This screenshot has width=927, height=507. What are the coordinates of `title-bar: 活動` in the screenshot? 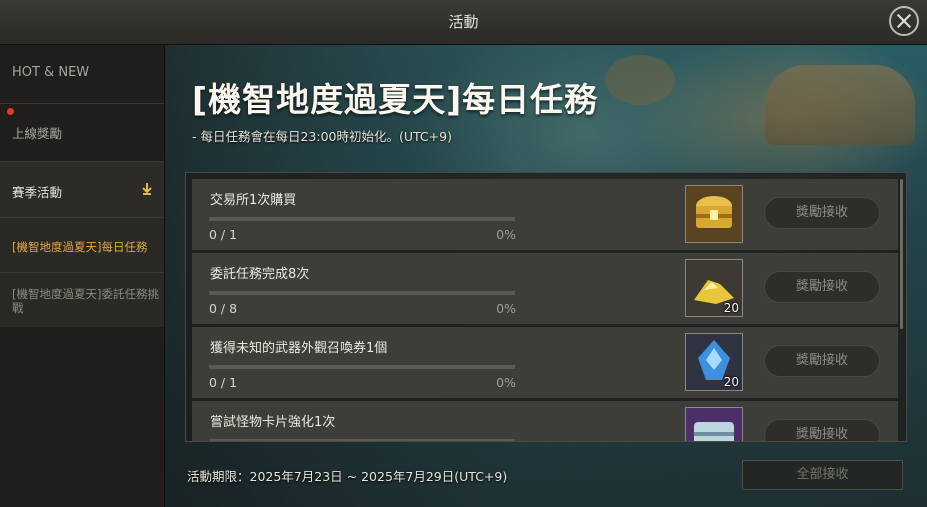 It's located at (463, 22).